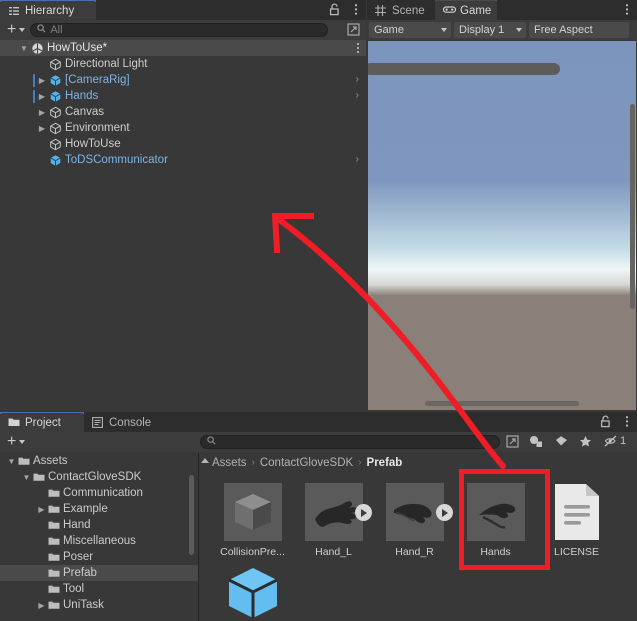  Describe the element at coordinates (183, 64) in the screenshot. I see `hierarchy-row-directional-light: Directional Light` at that location.